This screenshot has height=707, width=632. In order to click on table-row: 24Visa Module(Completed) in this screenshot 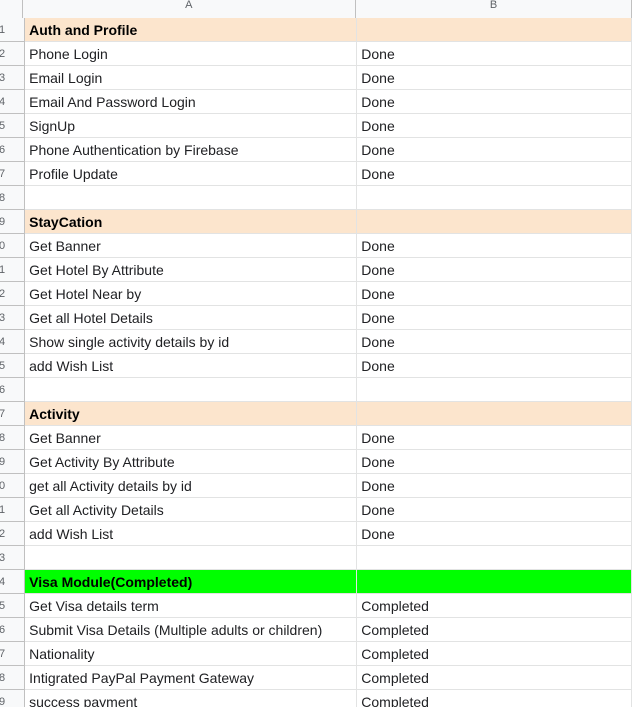, I will do `click(316, 582)`.